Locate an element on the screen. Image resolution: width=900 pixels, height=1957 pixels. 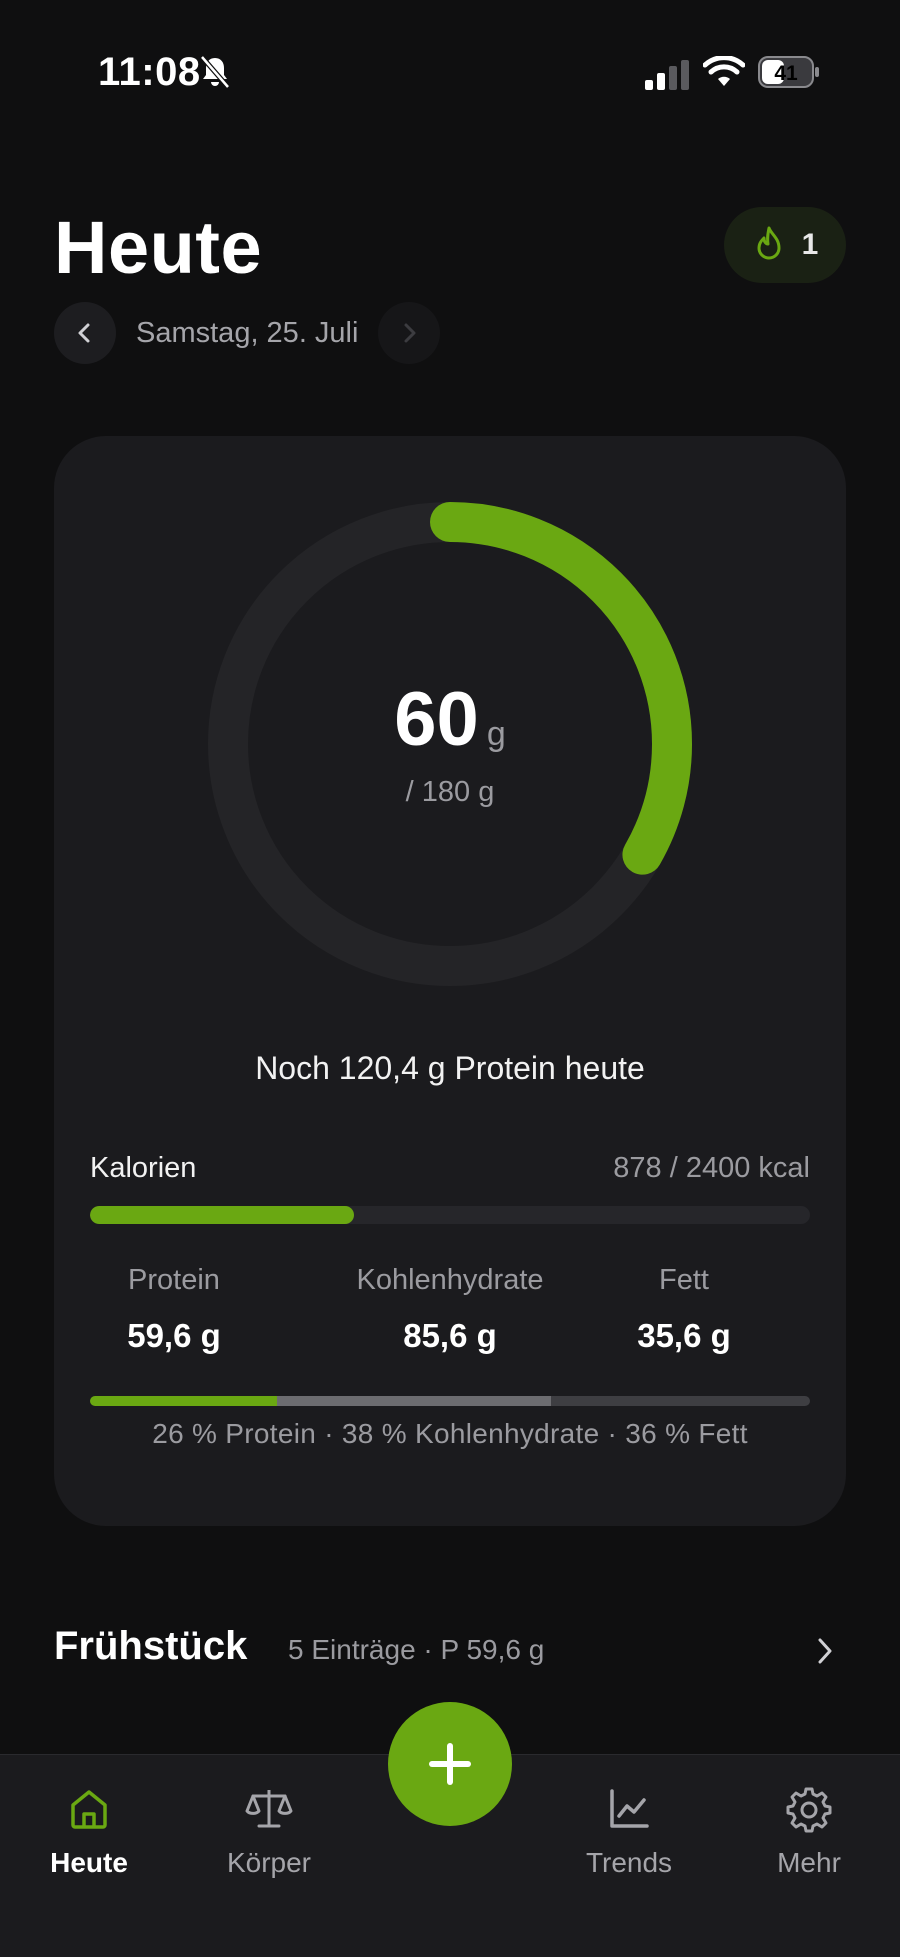
add-entry-button is located at coordinates (450, 1764).